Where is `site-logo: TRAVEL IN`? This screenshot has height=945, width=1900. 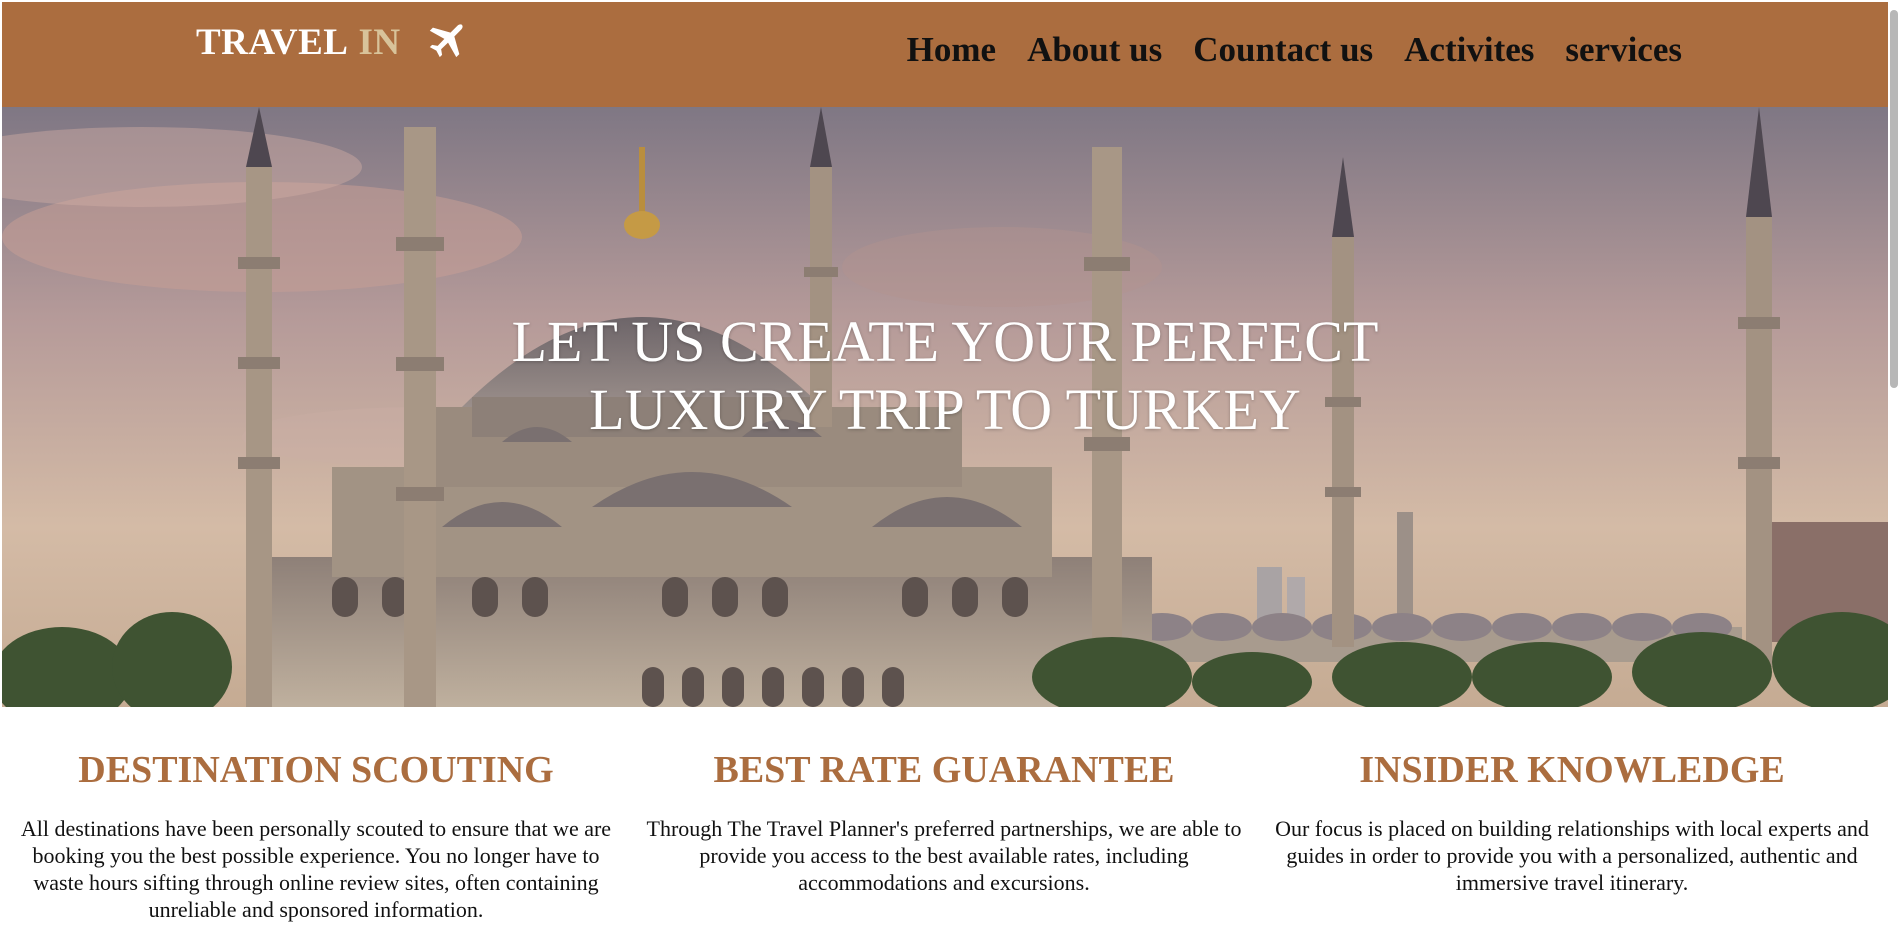
site-logo: TRAVEL IN is located at coordinates (331, 42).